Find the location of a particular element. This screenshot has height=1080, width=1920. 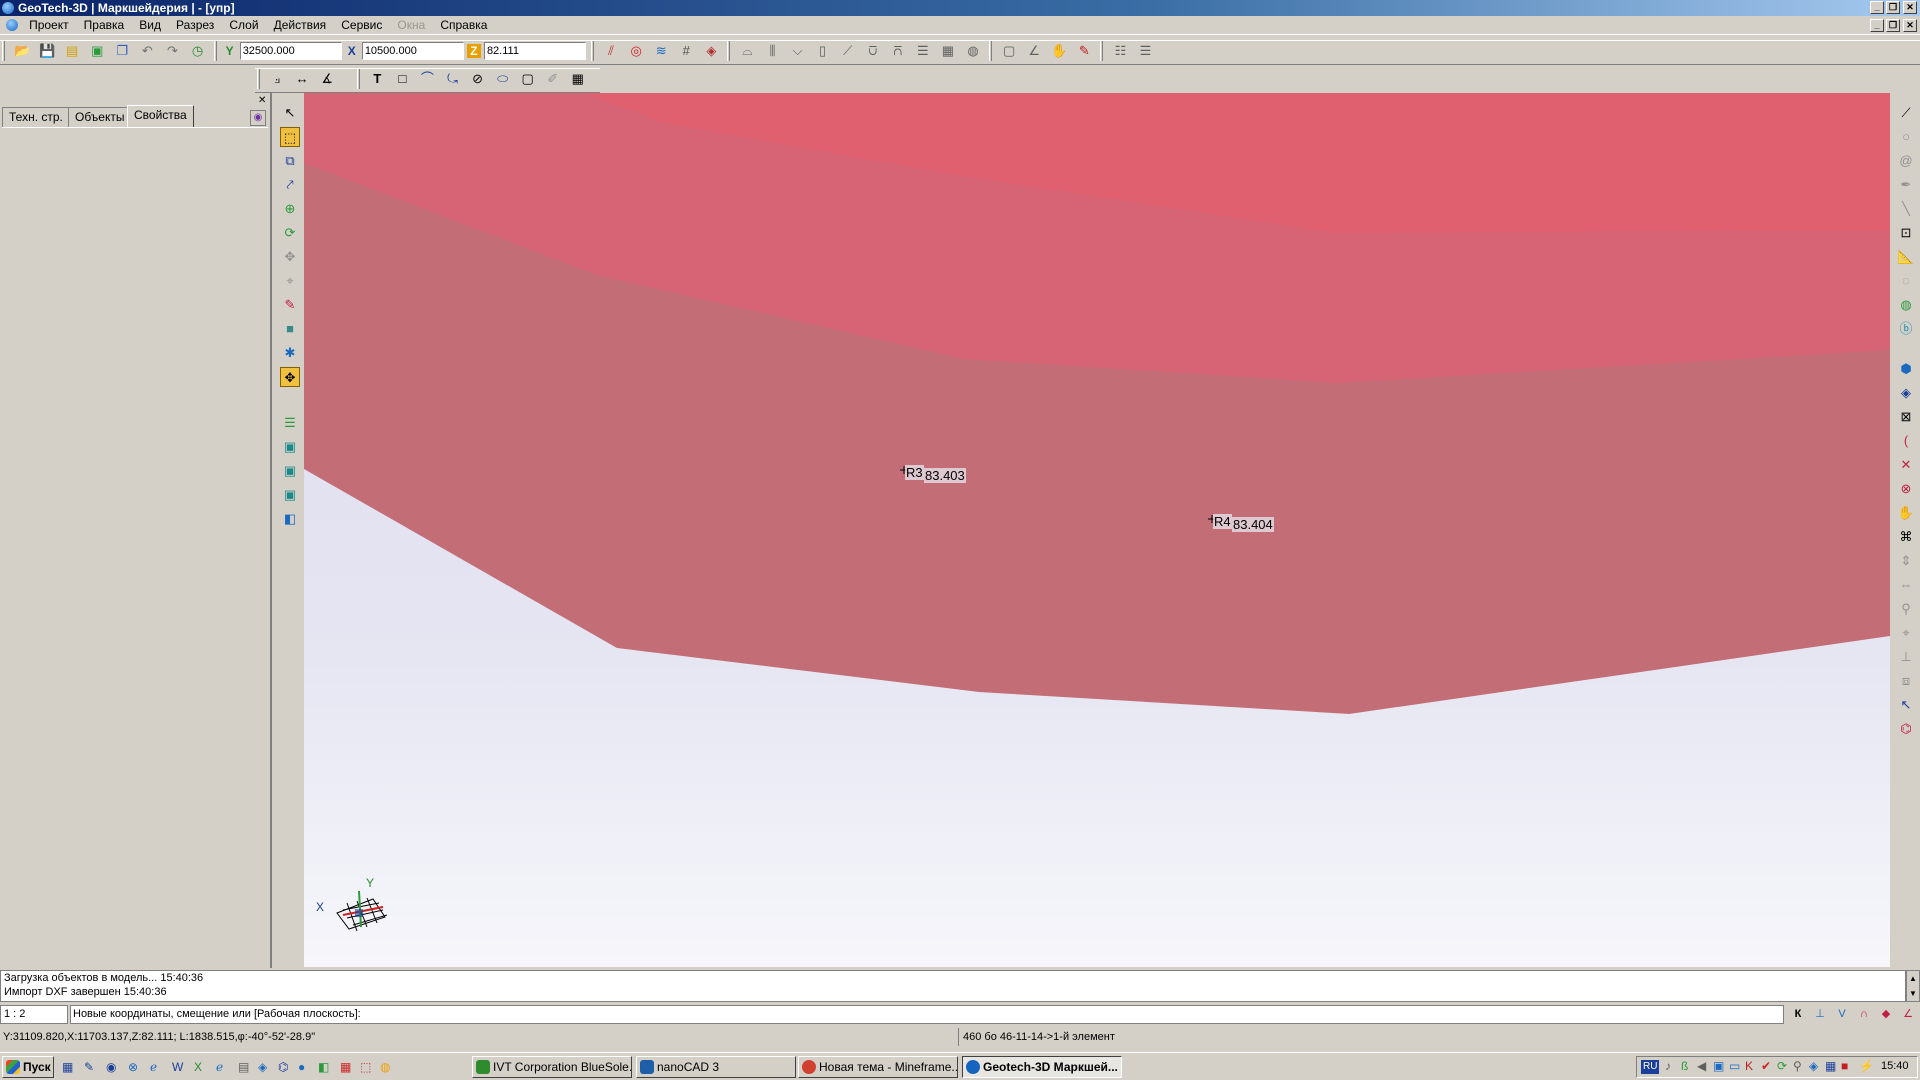

trim-icon: ⌖ is located at coordinates (1906, 633).